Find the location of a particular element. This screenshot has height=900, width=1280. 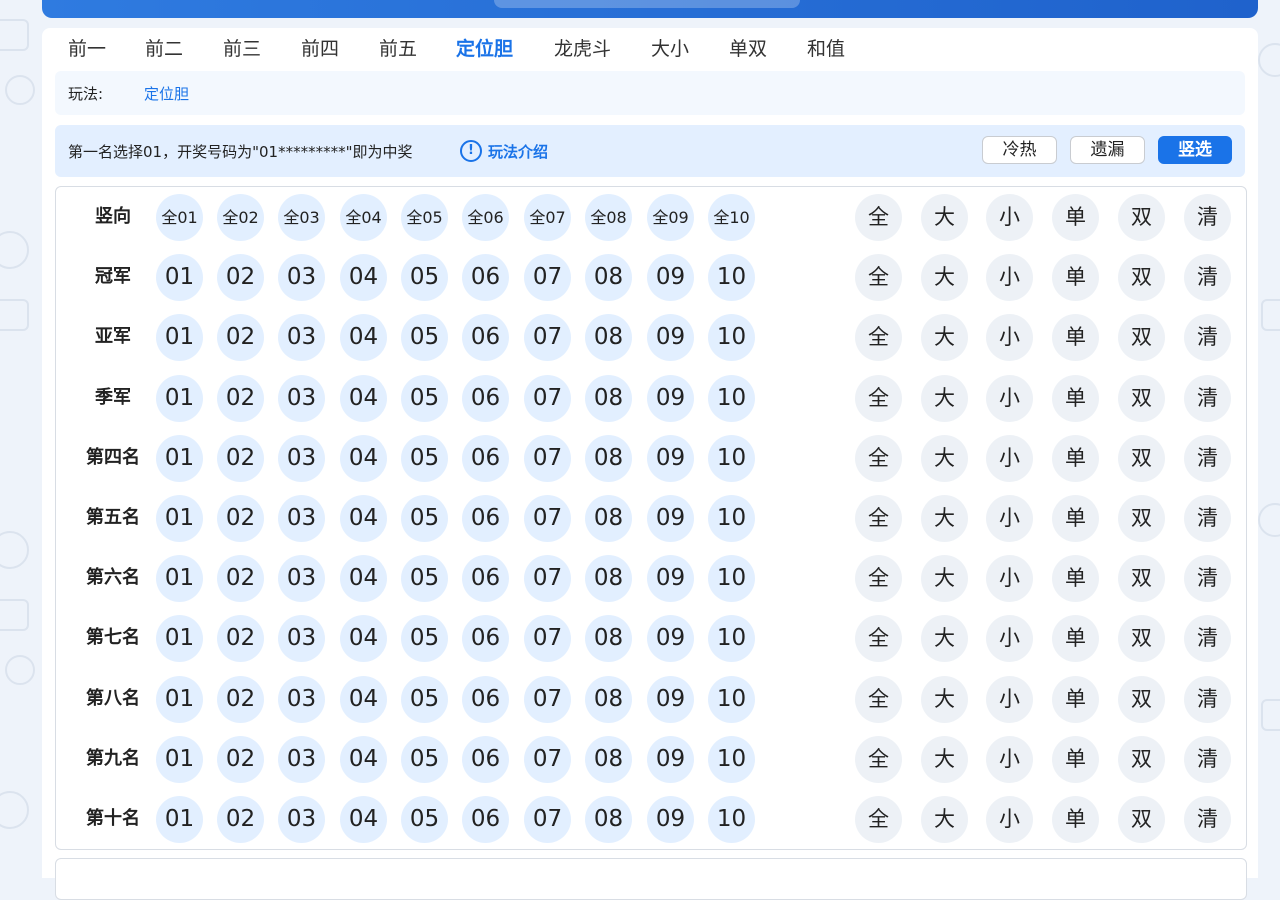

column-select-ball: 全09 is located at coordinates (670, 217).